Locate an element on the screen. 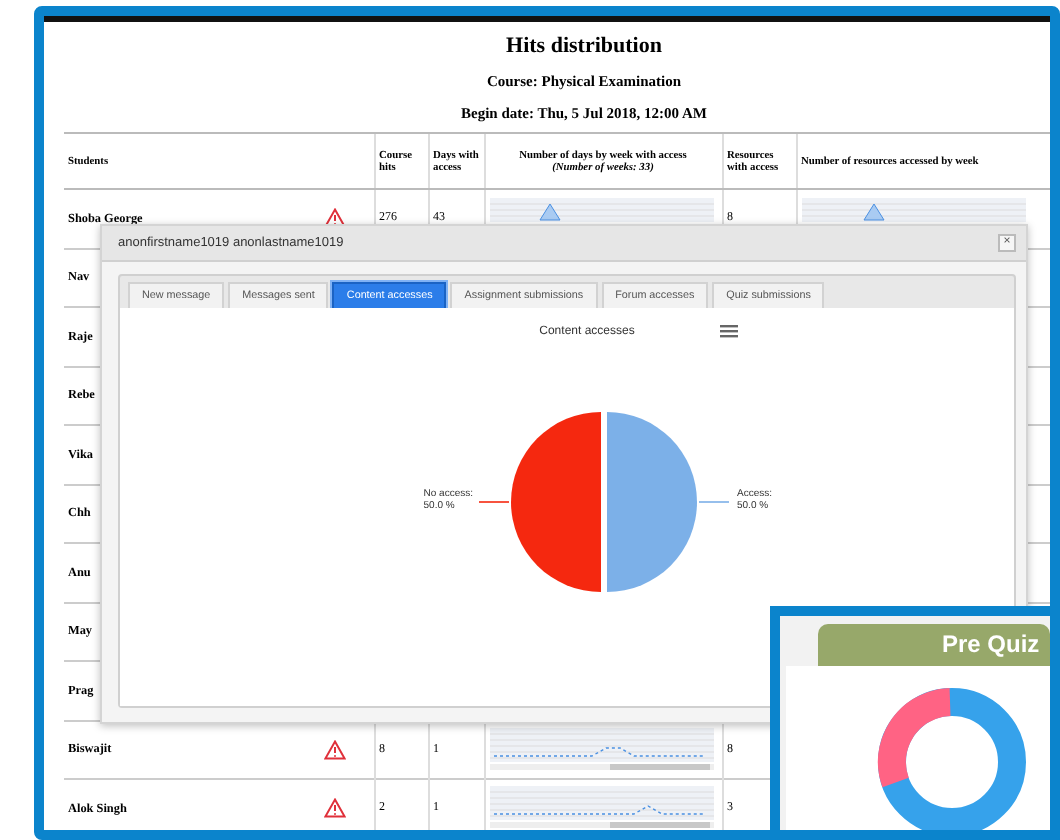  report-title: Hits distribution is located at coordinates (584, 46).